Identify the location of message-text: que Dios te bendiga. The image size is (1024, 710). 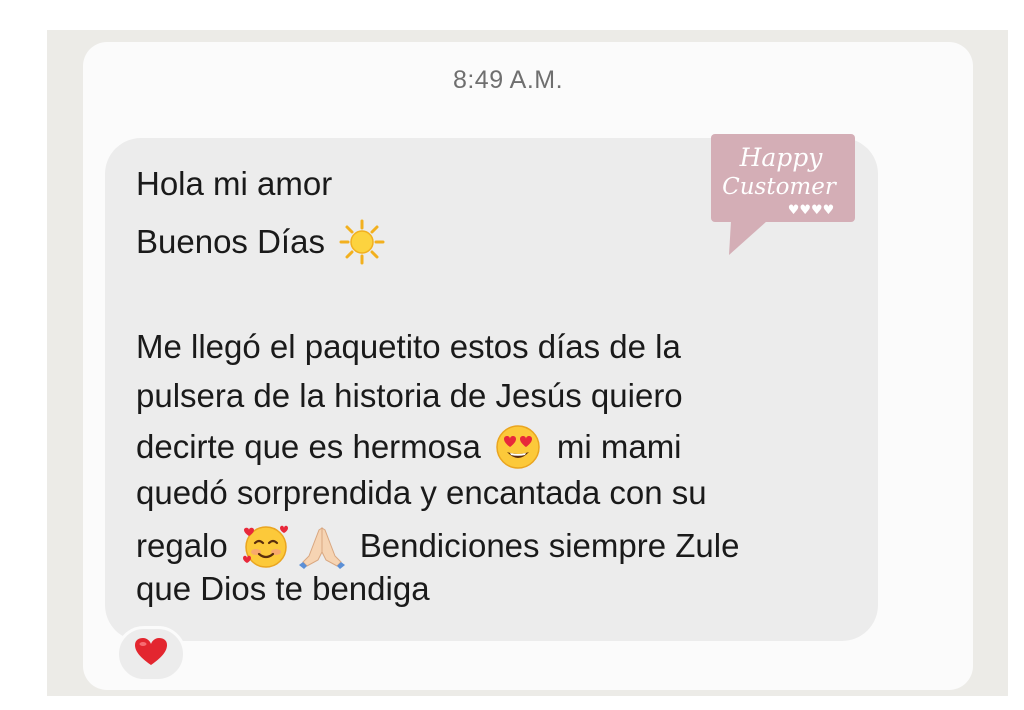
(283, 588).